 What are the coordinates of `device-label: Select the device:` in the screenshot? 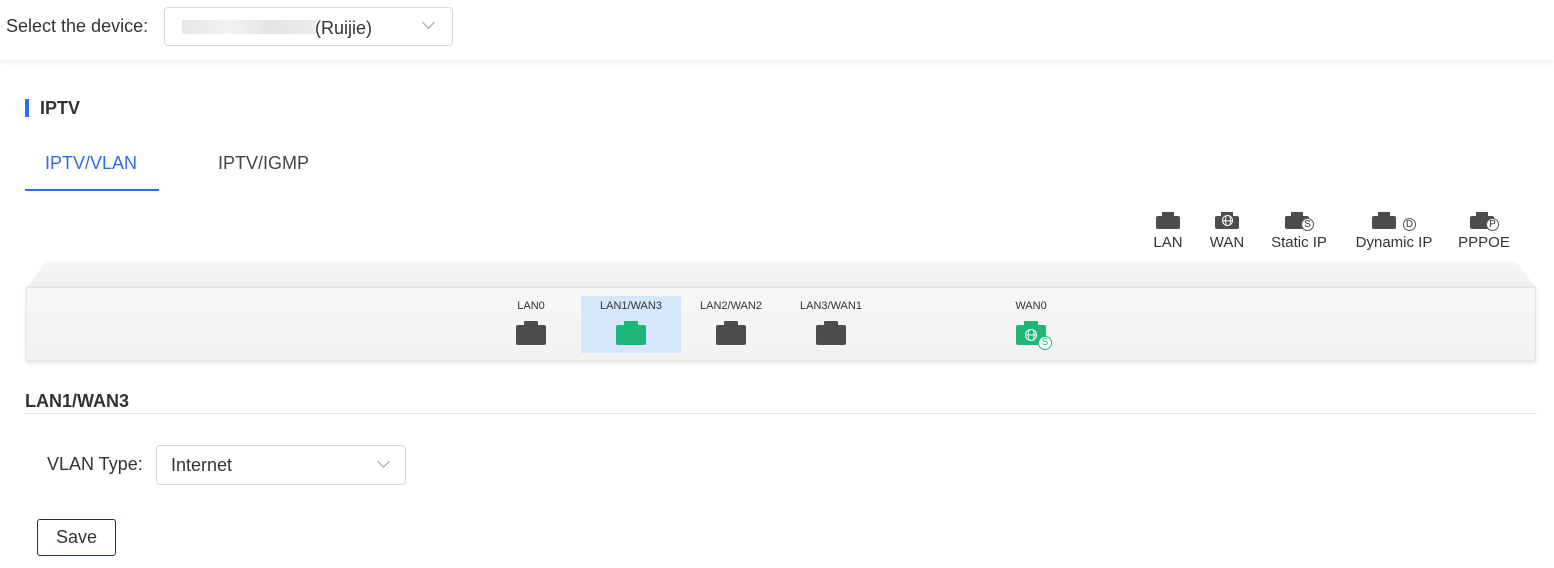 It's located at (77, 26).